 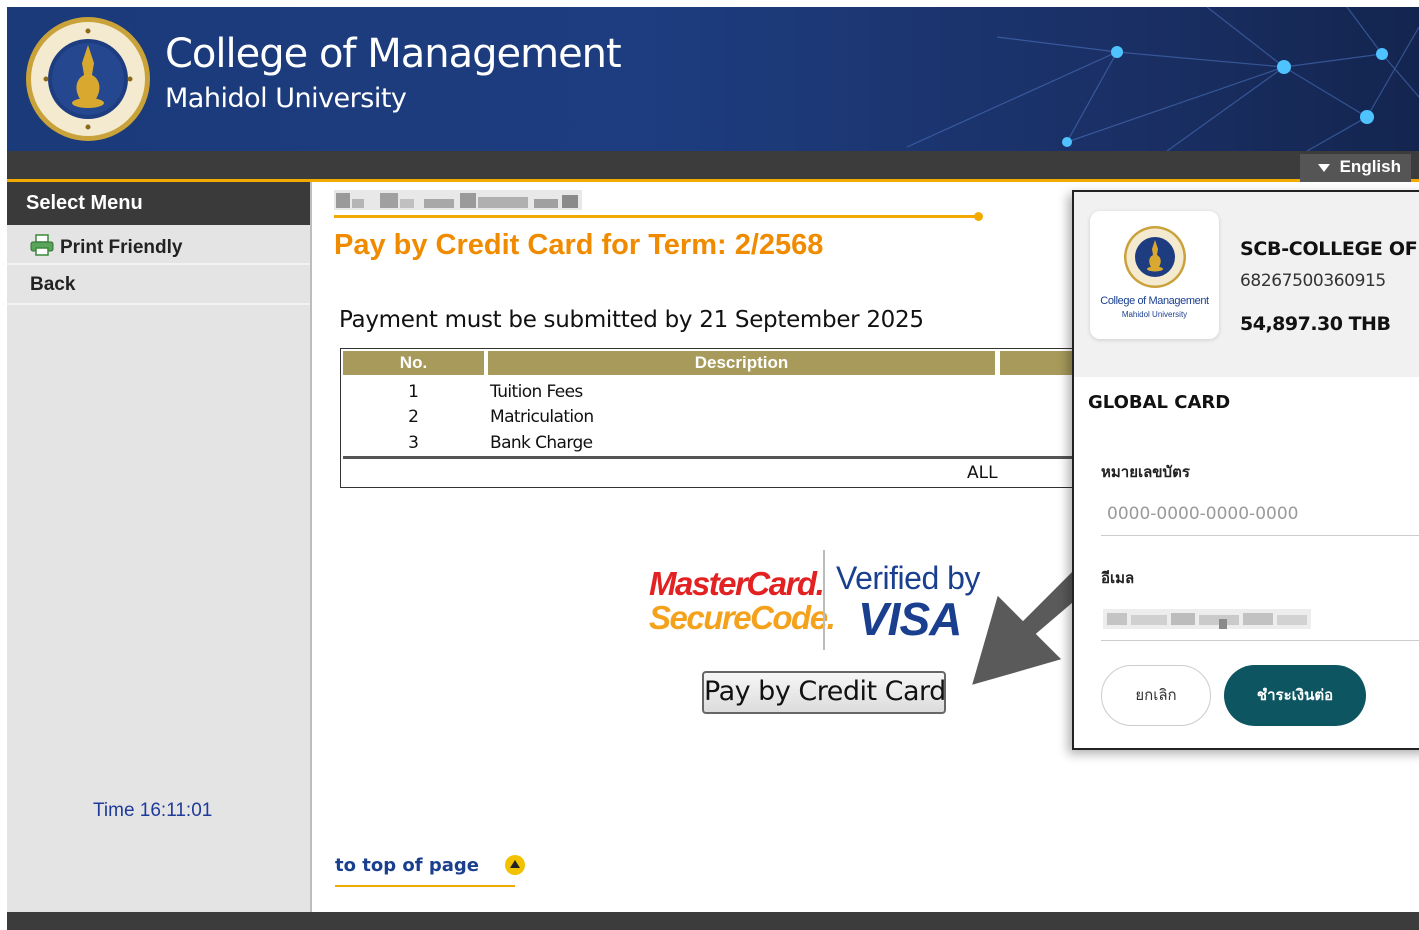 I want to click on card-number-input, so click(x=1260, y=514).